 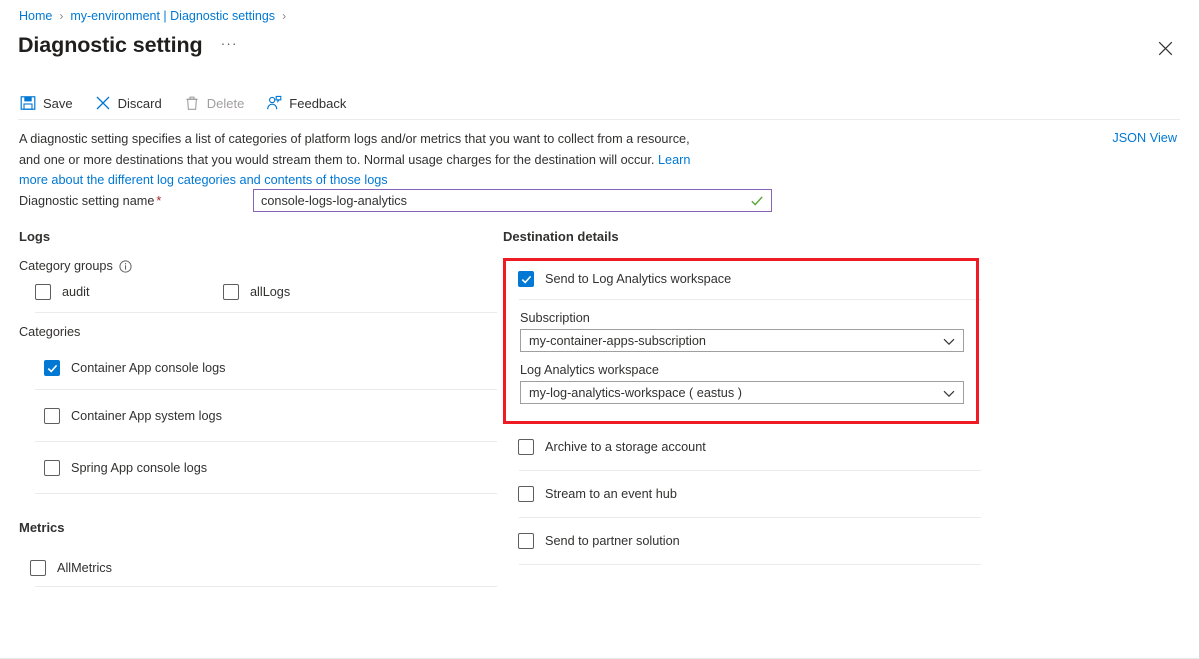 I want to click on checkbox-spring-app-console-logs: Spring App console logs, so click(x=125, y=468).